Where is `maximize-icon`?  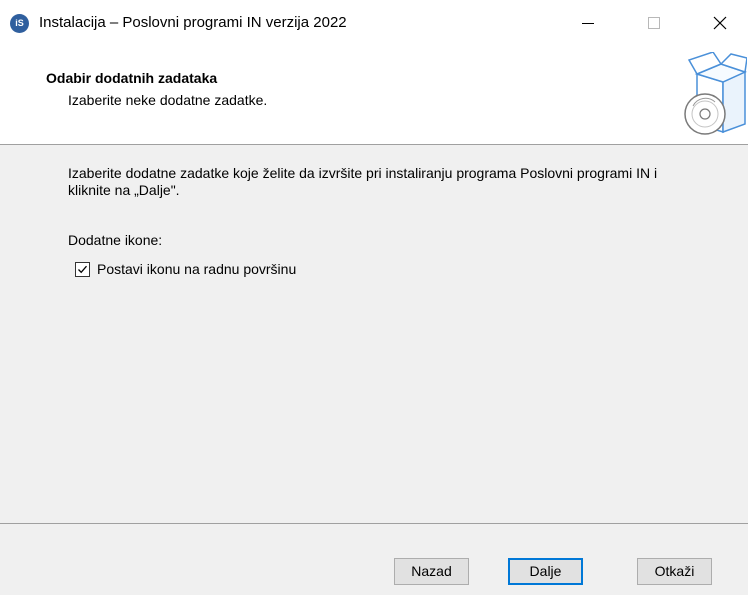 maximize-icon is located at coordinates (654, 23).